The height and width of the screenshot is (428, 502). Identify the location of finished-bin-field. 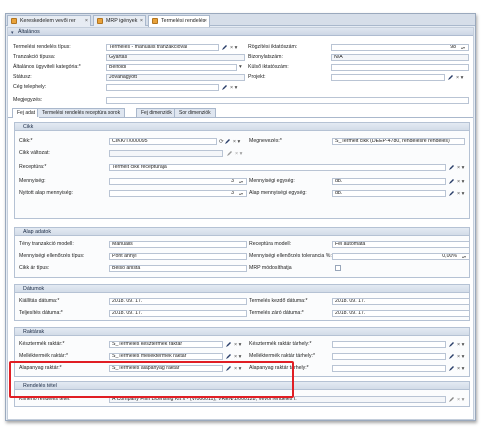
(389, 344).